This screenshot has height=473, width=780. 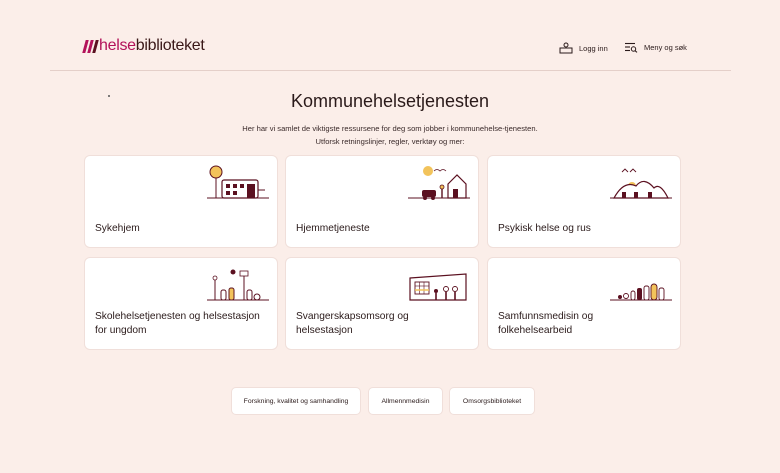 I want to click on card-samfunnsmedisin: Samfunnsmedisin og folkehelsearbeid, so click(x=584, y=303).